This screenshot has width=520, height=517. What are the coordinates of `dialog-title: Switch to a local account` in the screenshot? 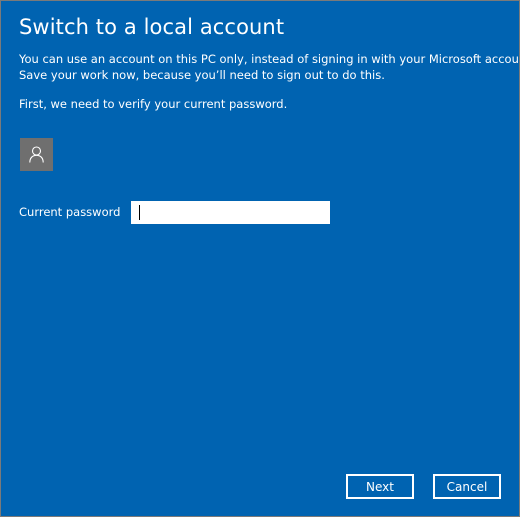 It's located at (152, 27).